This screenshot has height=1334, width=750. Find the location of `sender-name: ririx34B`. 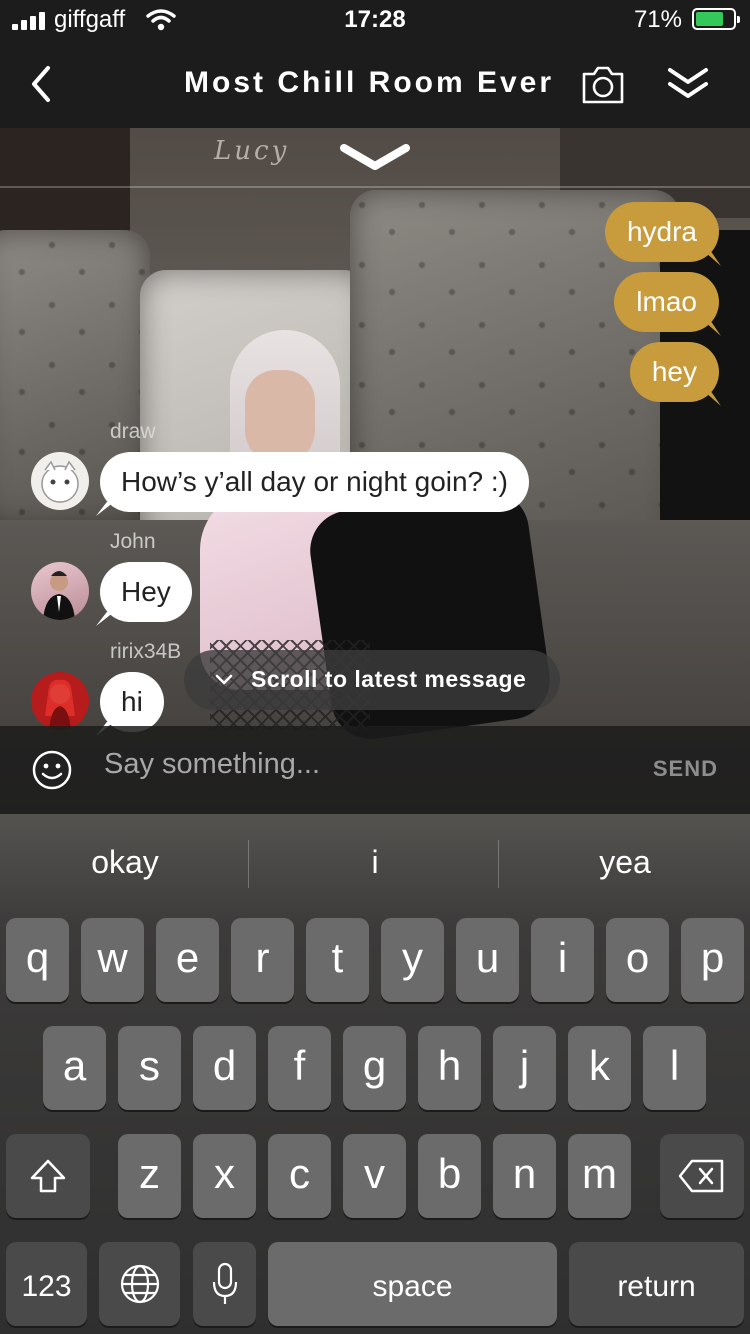

sender-name: ririx34B is located at coordinates (146, 651).